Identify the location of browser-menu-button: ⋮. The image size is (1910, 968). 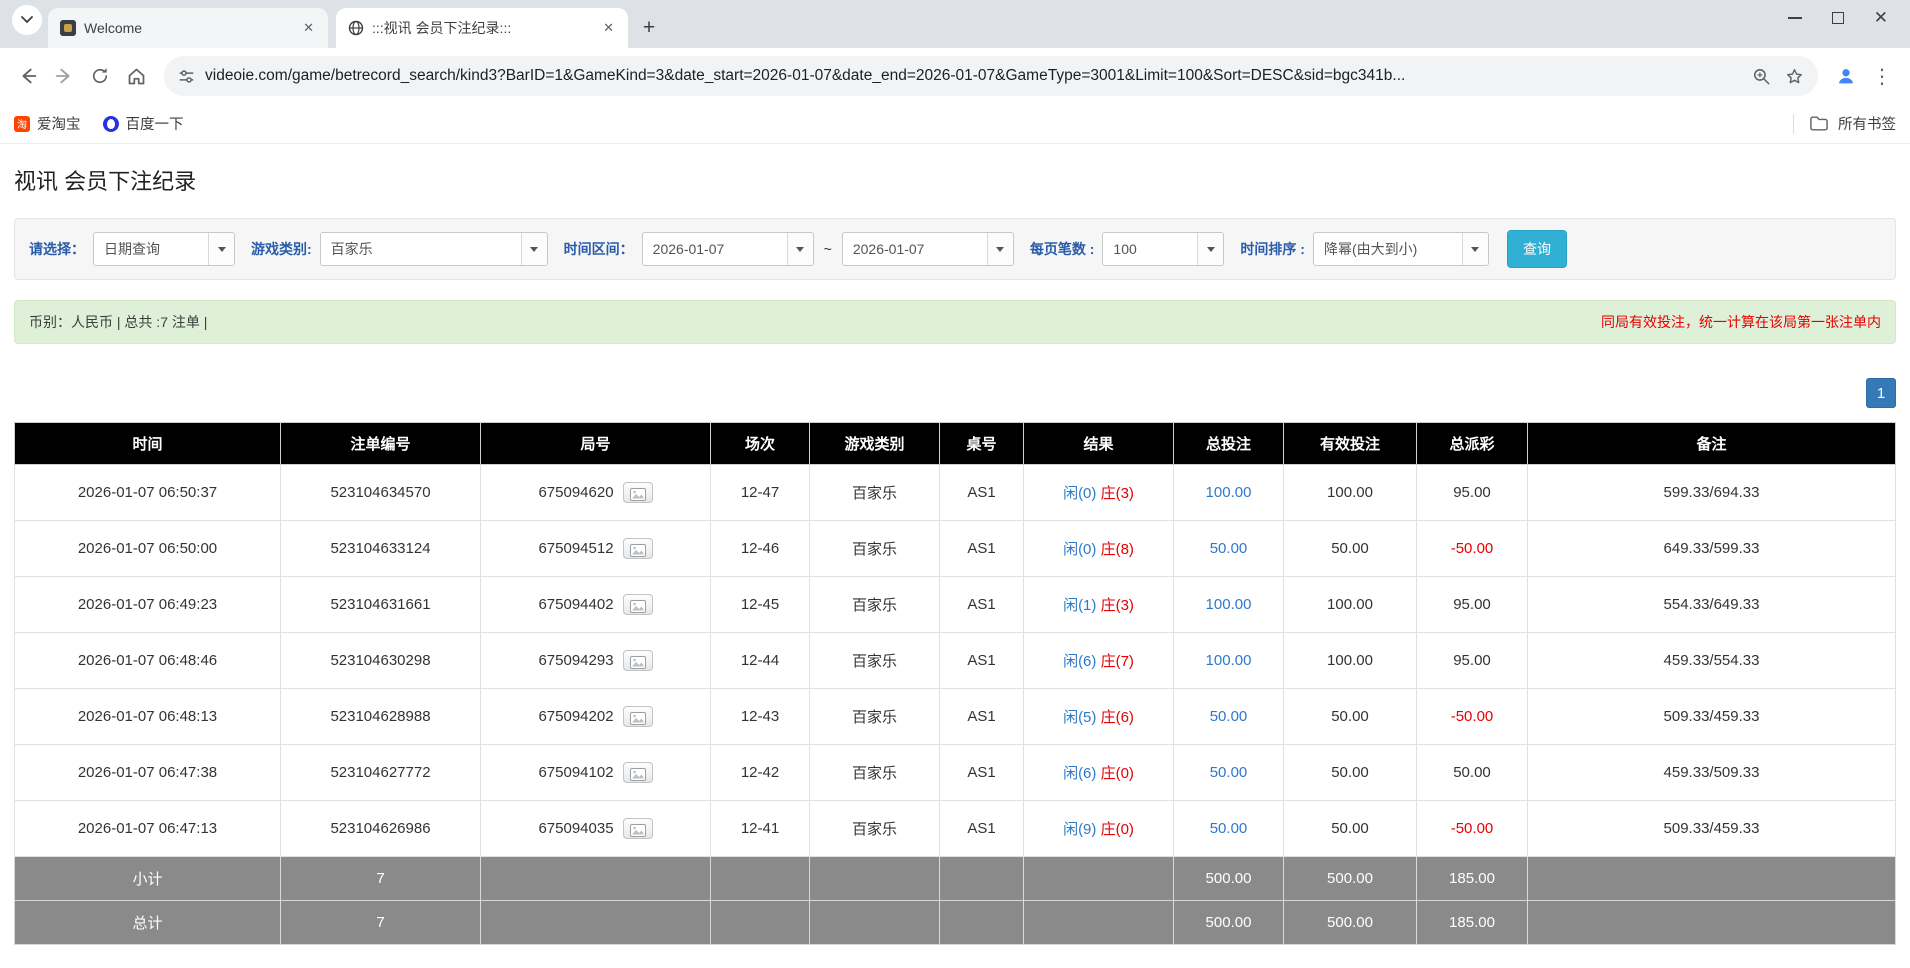
(1882, 76).